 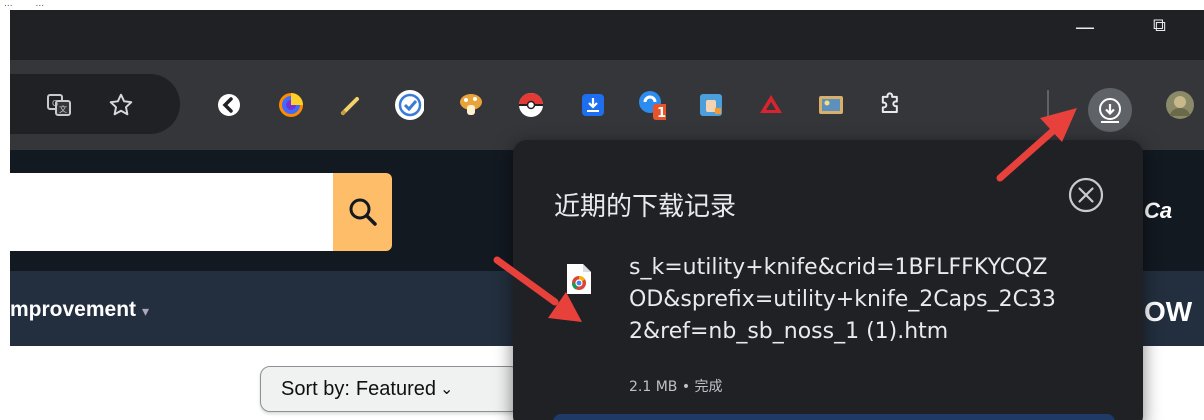 I want to click on sort-dropdown: Sort by: Featured ⌄, so click(x=390, y=389).